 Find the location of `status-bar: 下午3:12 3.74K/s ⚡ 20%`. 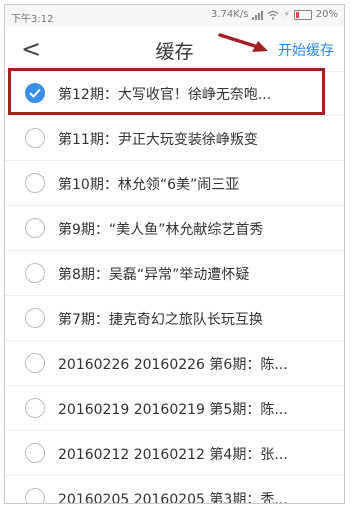

status-bar: 下午3:12 3.74K/s ⚡ 20% is located at coordinates (174, 16).